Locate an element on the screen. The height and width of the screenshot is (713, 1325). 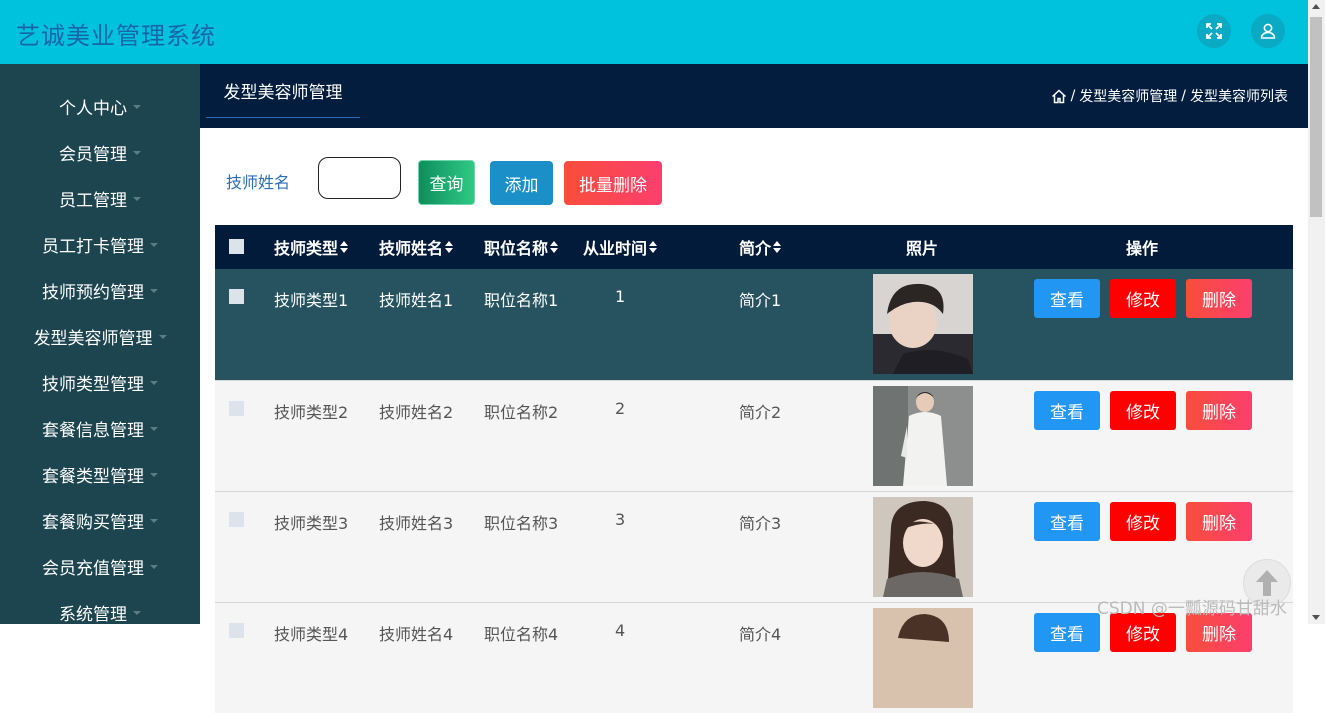
query-button: 查询 is located at coordinates (446, 182).